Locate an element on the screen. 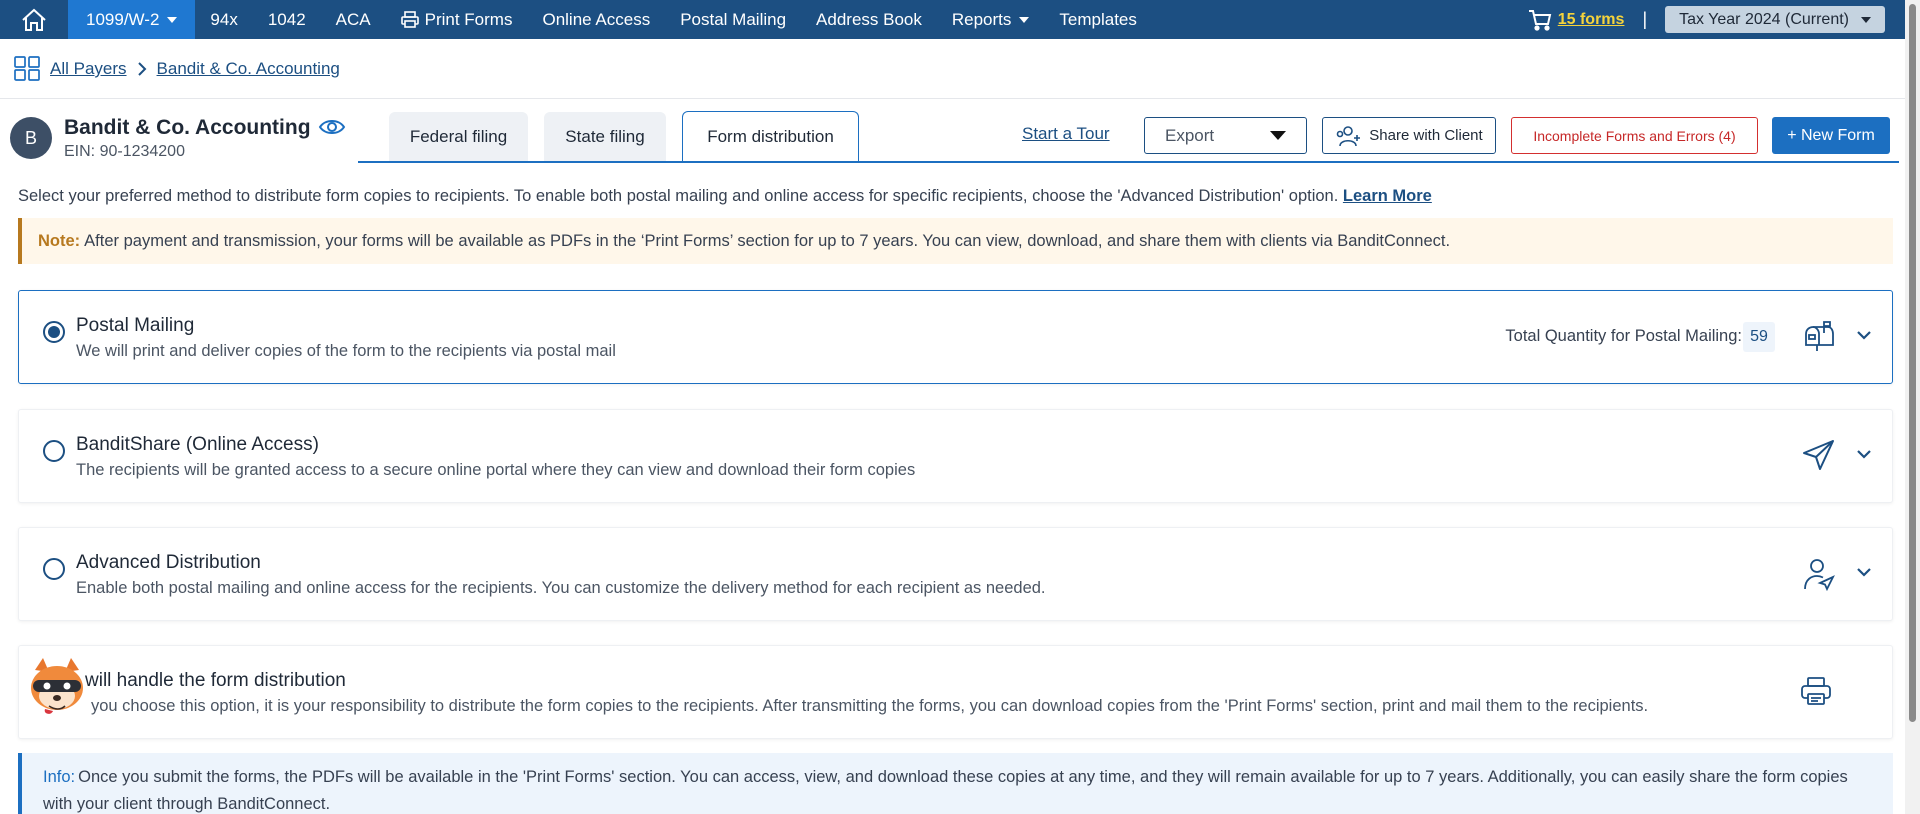  nav-1099-w2: 1099/W-2 is located at coordinates (132, 19).